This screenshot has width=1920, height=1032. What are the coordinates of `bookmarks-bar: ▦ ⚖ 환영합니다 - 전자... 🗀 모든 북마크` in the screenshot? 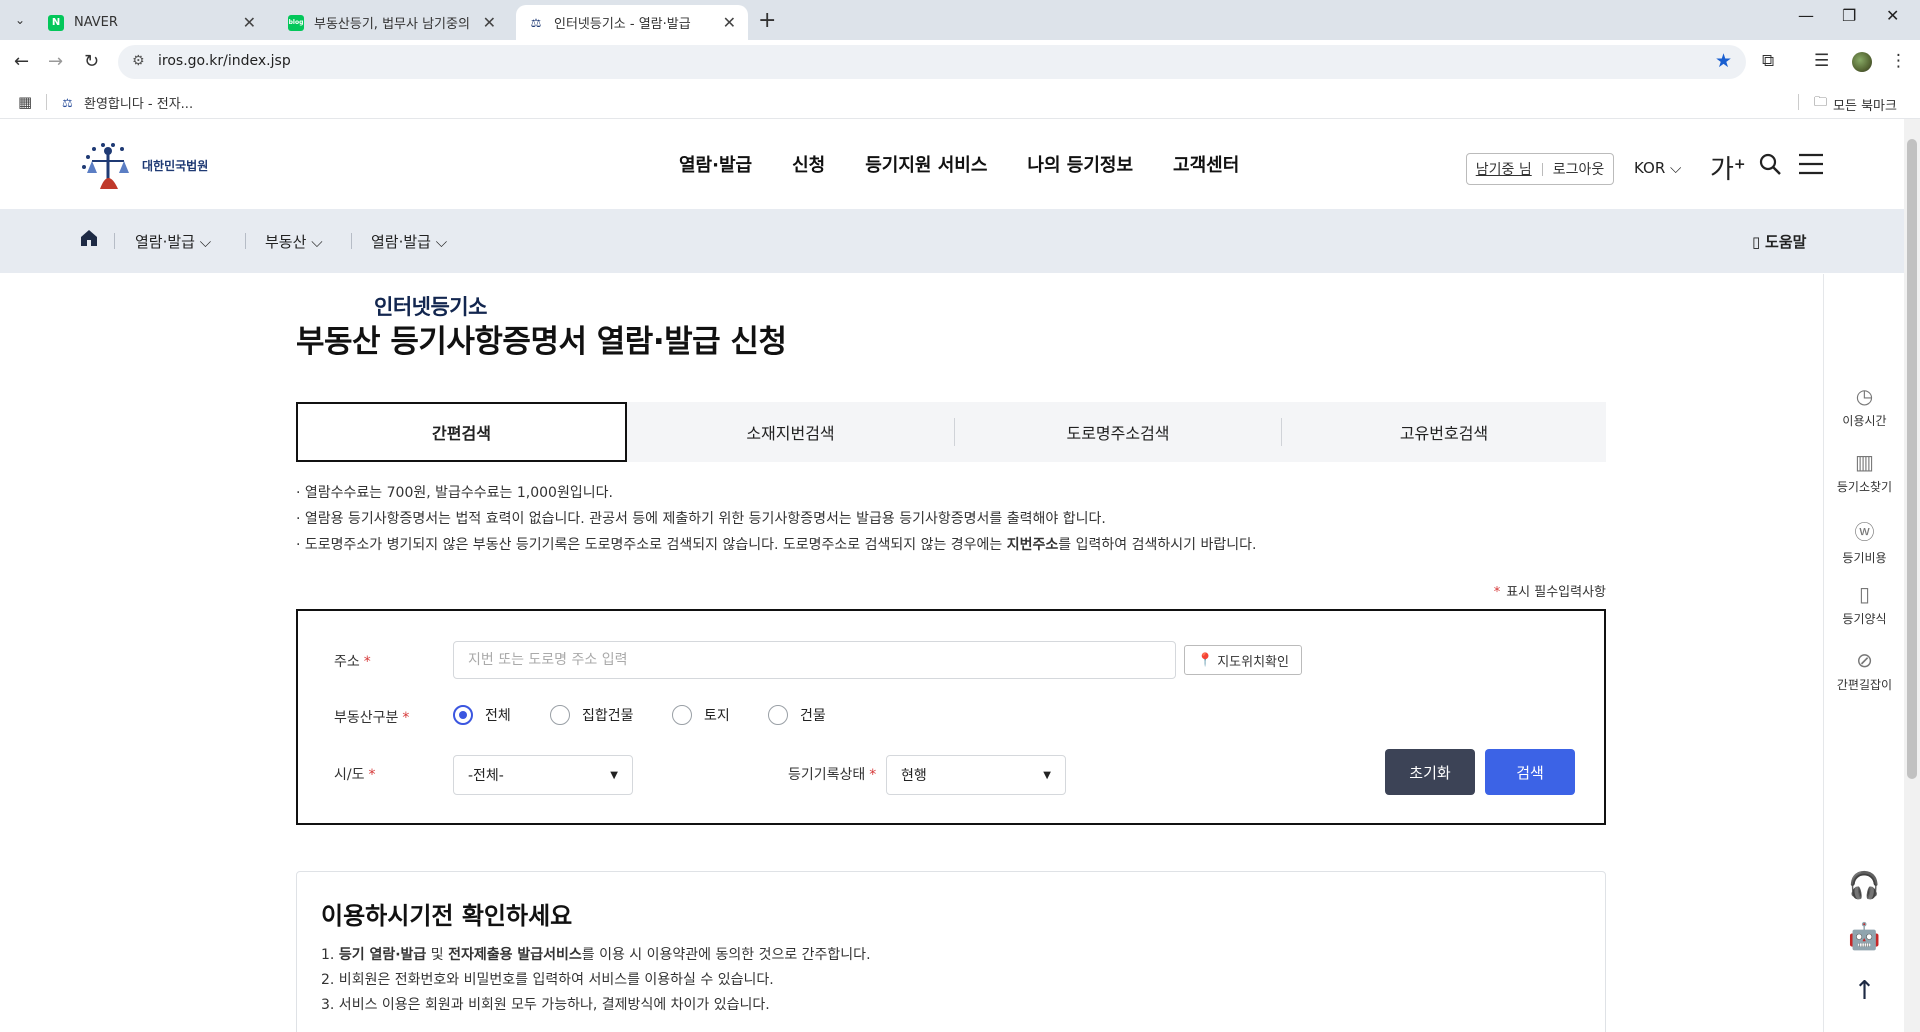 It's located at (960, 102).